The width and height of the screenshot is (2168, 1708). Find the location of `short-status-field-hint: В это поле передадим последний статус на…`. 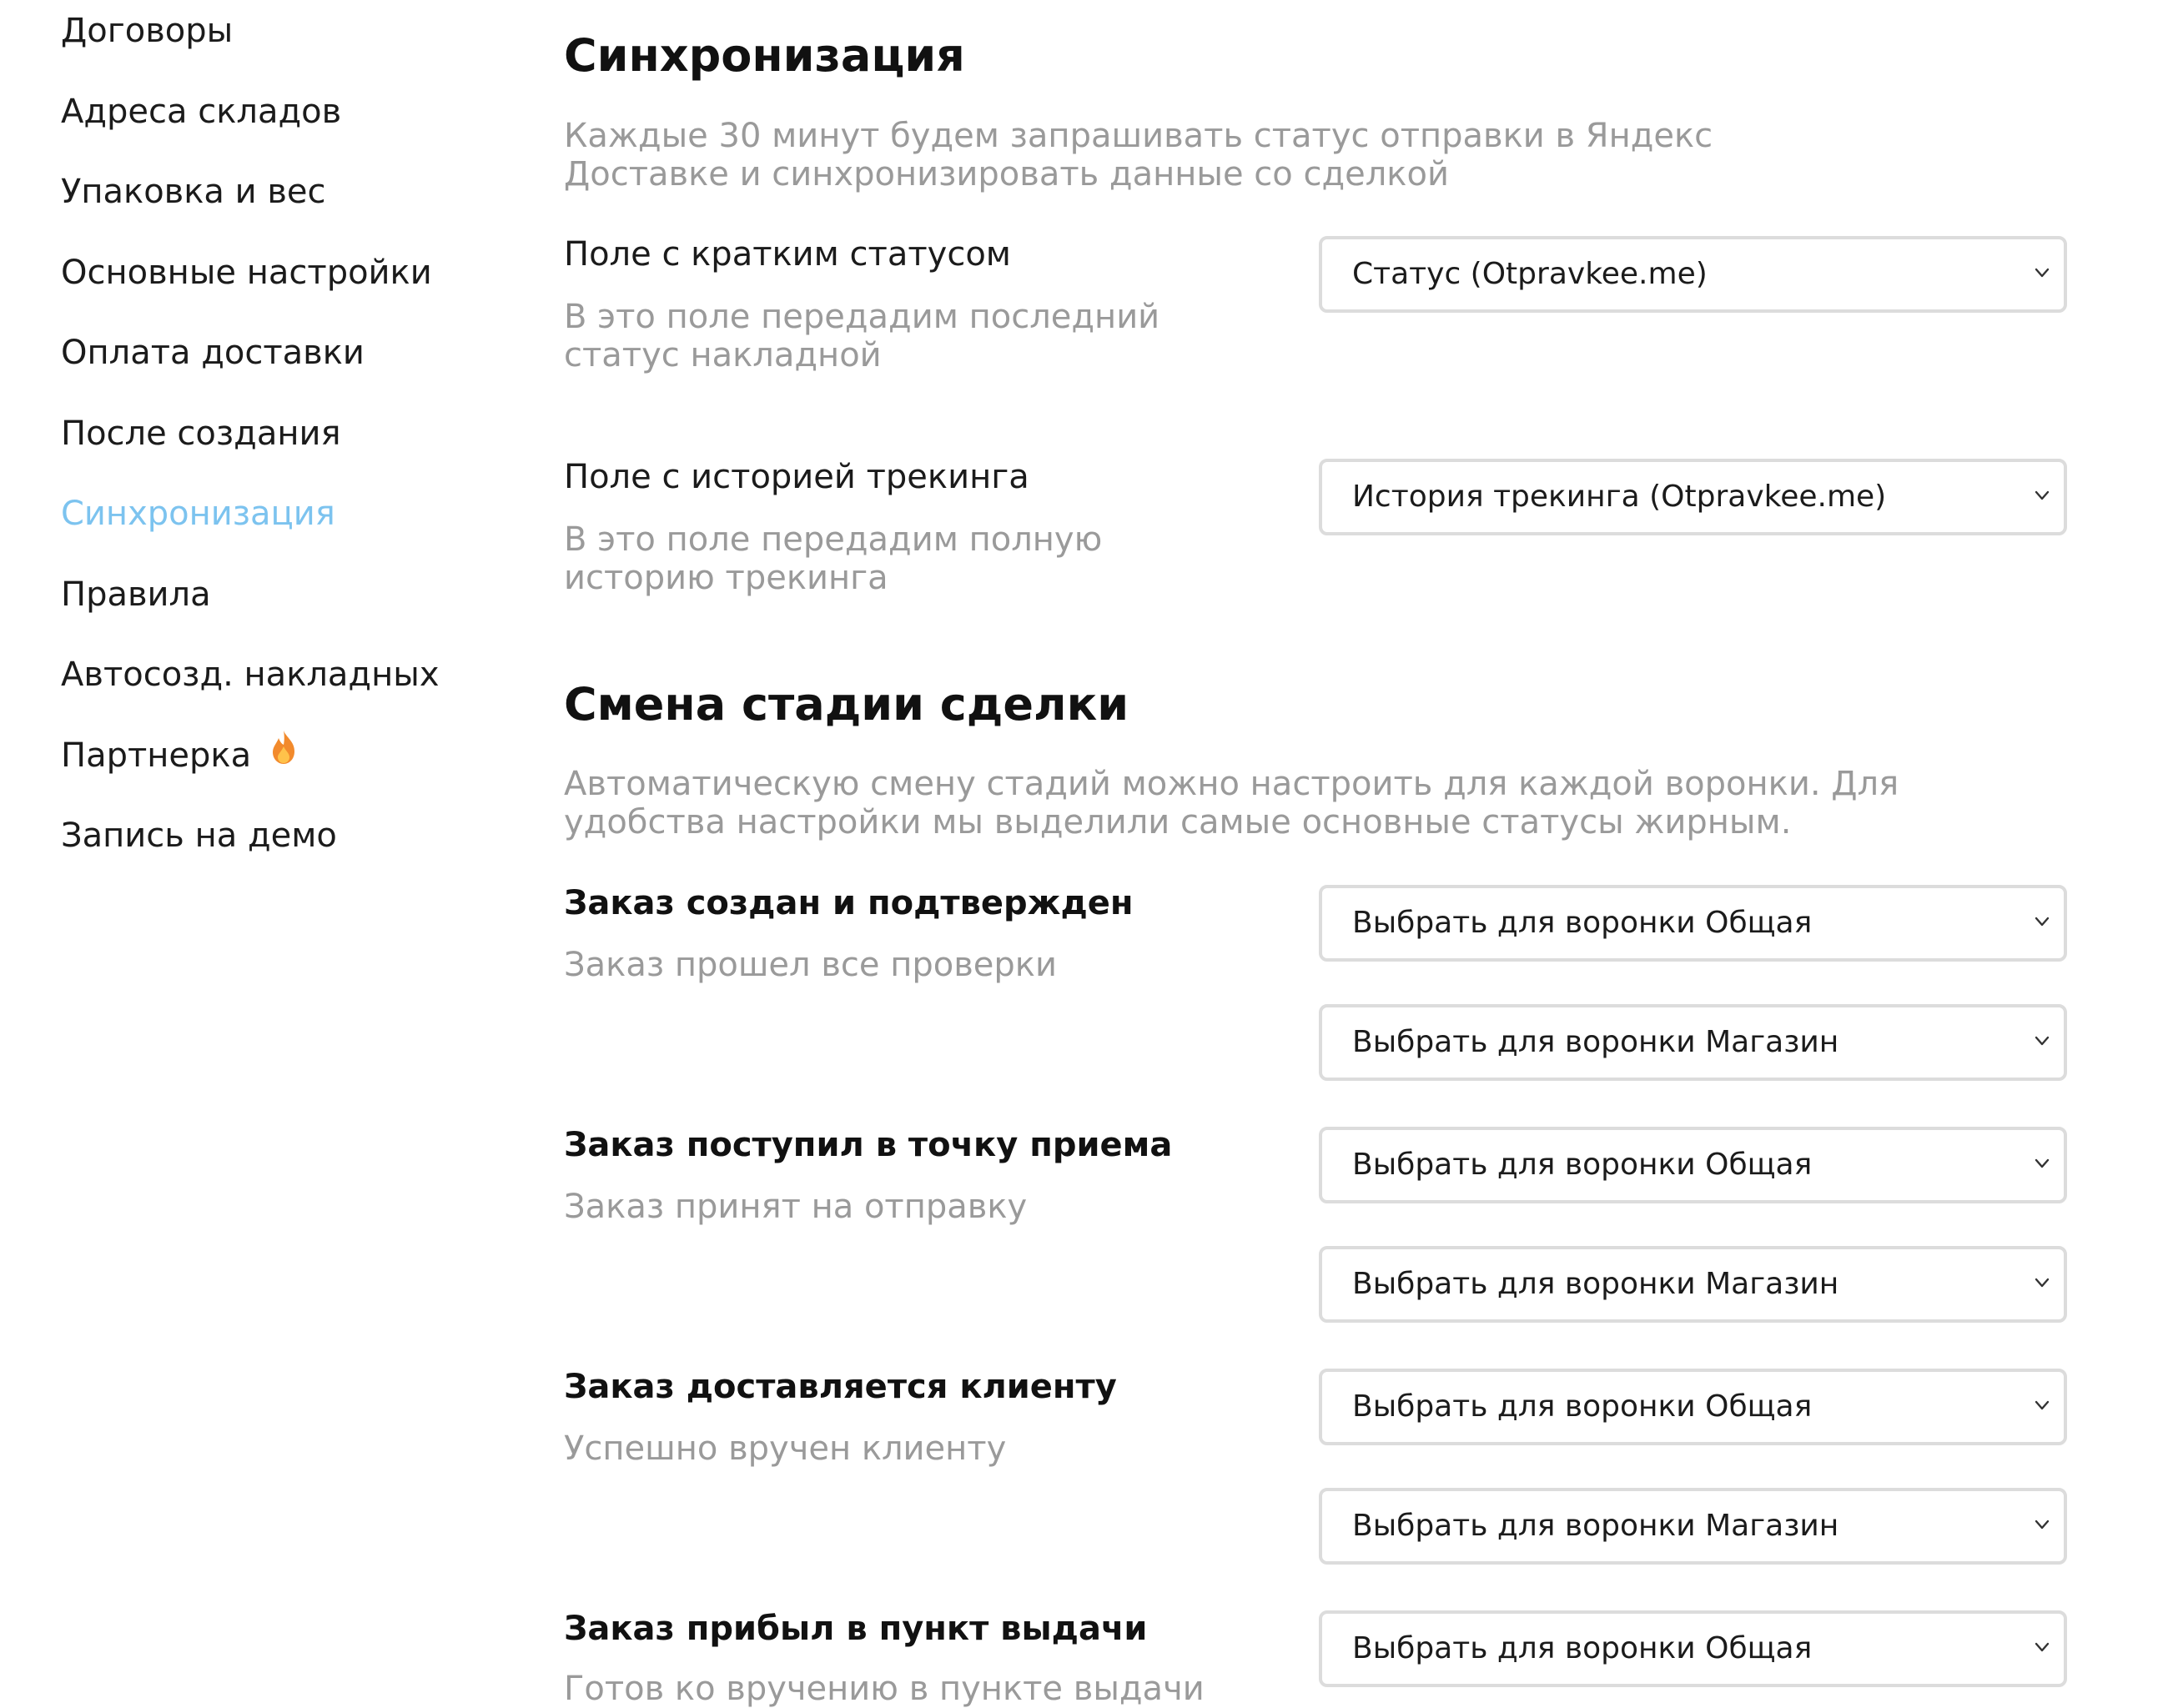

short-status-field-hint: В это поле передадим последний статус на… is located at coordinates (862, 336).